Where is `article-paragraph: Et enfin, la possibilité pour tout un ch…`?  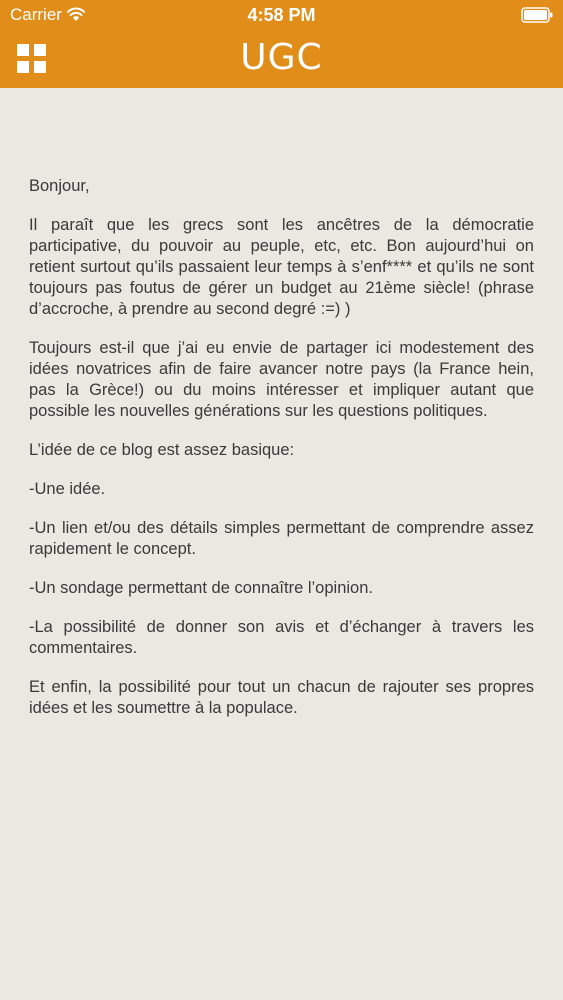
article-paragraph: Et enfin, la possibilité pour tout un ch… is located at coordinates (281, 697).